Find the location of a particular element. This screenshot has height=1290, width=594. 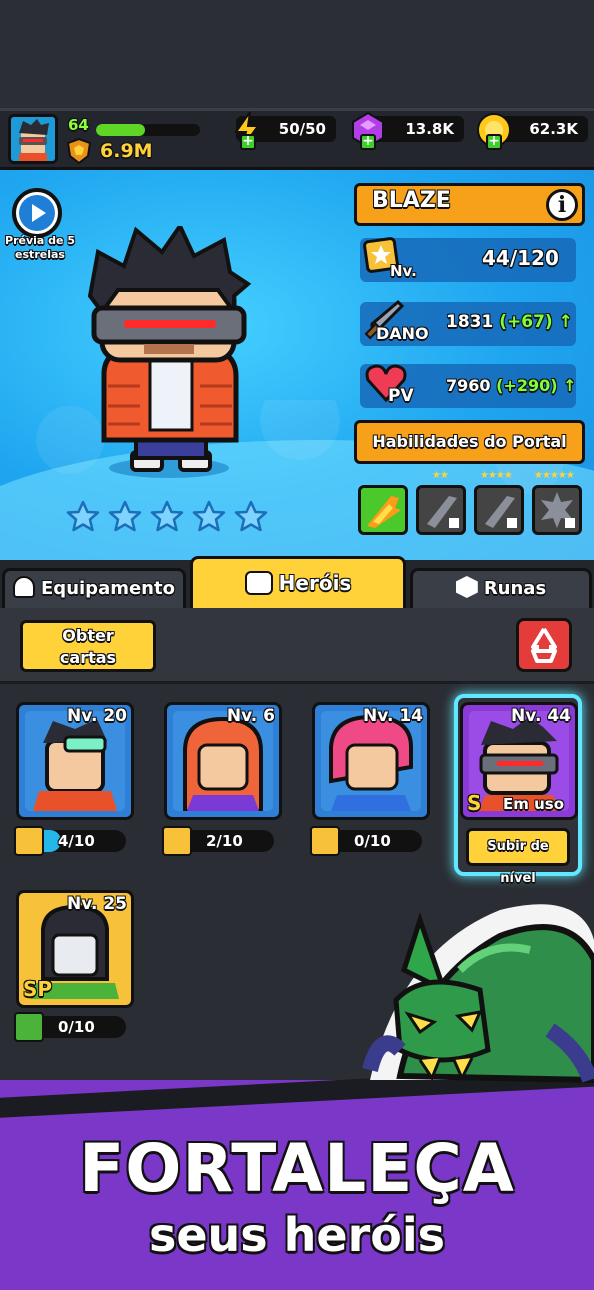

hero-card-4: Nv. 44 S Em uso is located at coordinates (519, 761).